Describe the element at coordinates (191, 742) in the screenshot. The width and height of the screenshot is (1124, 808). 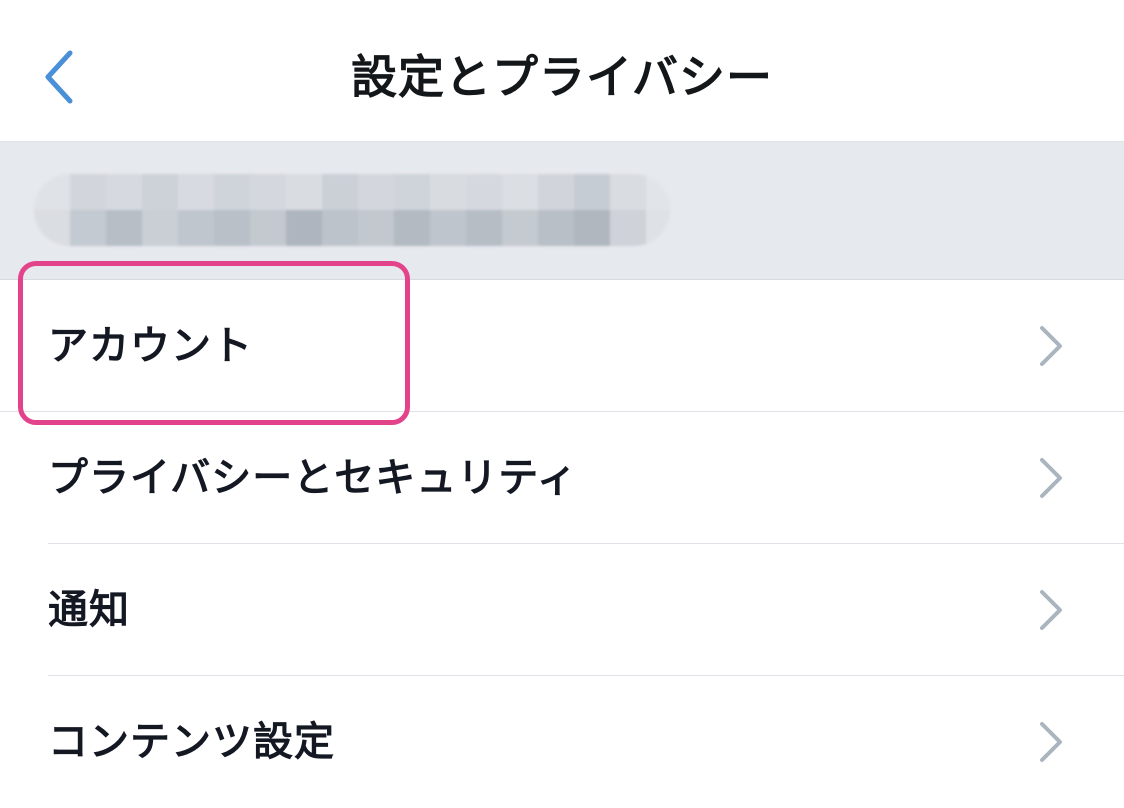
I see `settings-item-label: コンテンツ設定` at that location.